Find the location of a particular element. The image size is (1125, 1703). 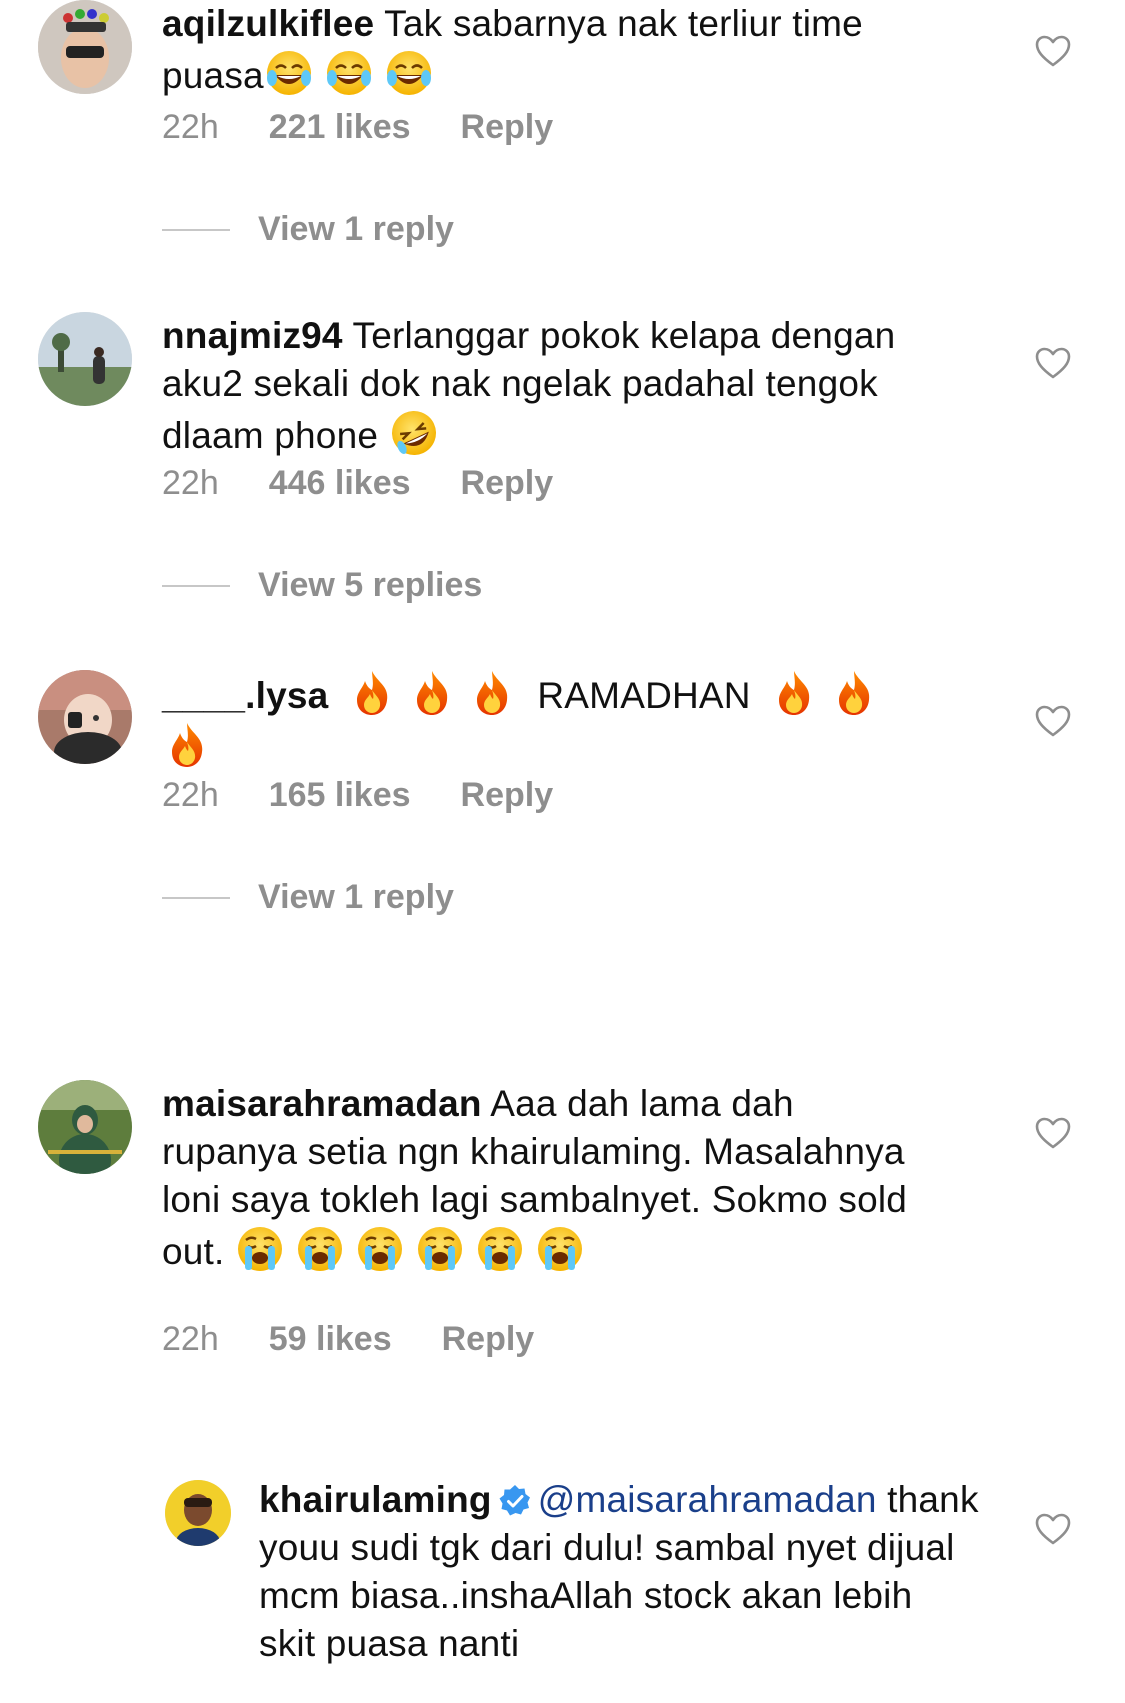

comment-username: nnajmiz94 is located at coordinates (252, 335).